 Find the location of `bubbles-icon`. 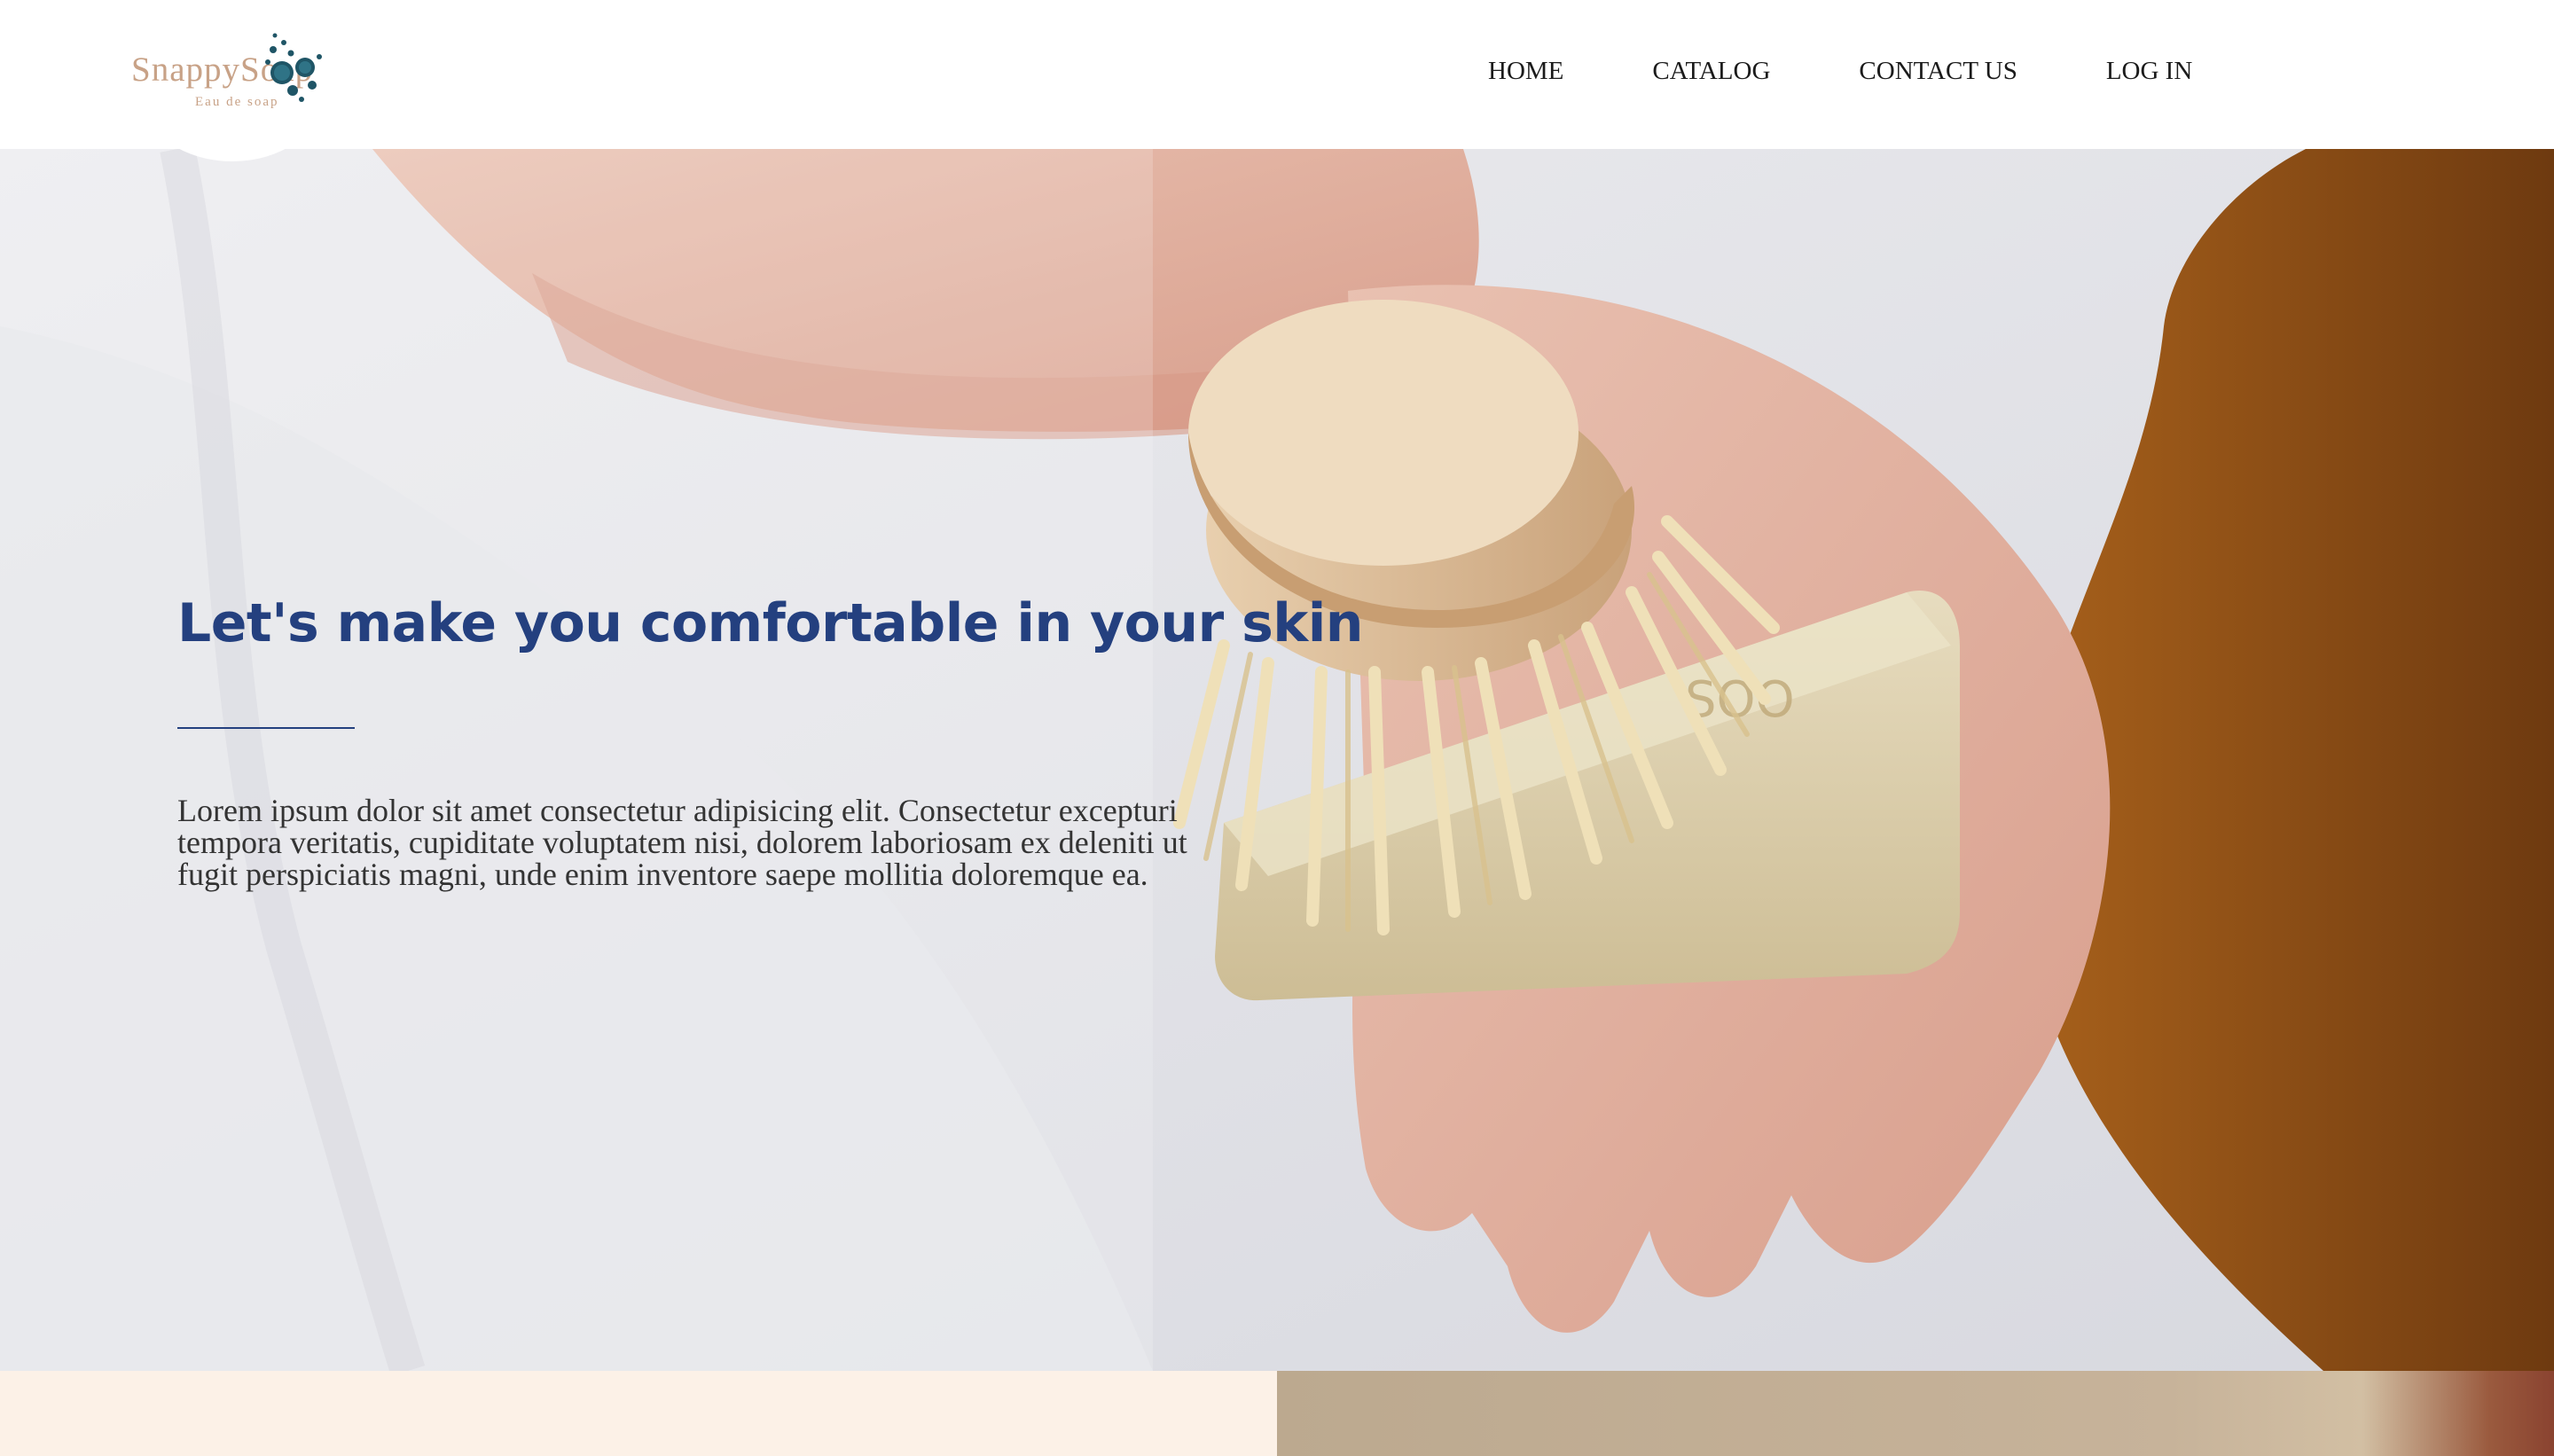

bubbles-icon is located at coordinates (293, 67).